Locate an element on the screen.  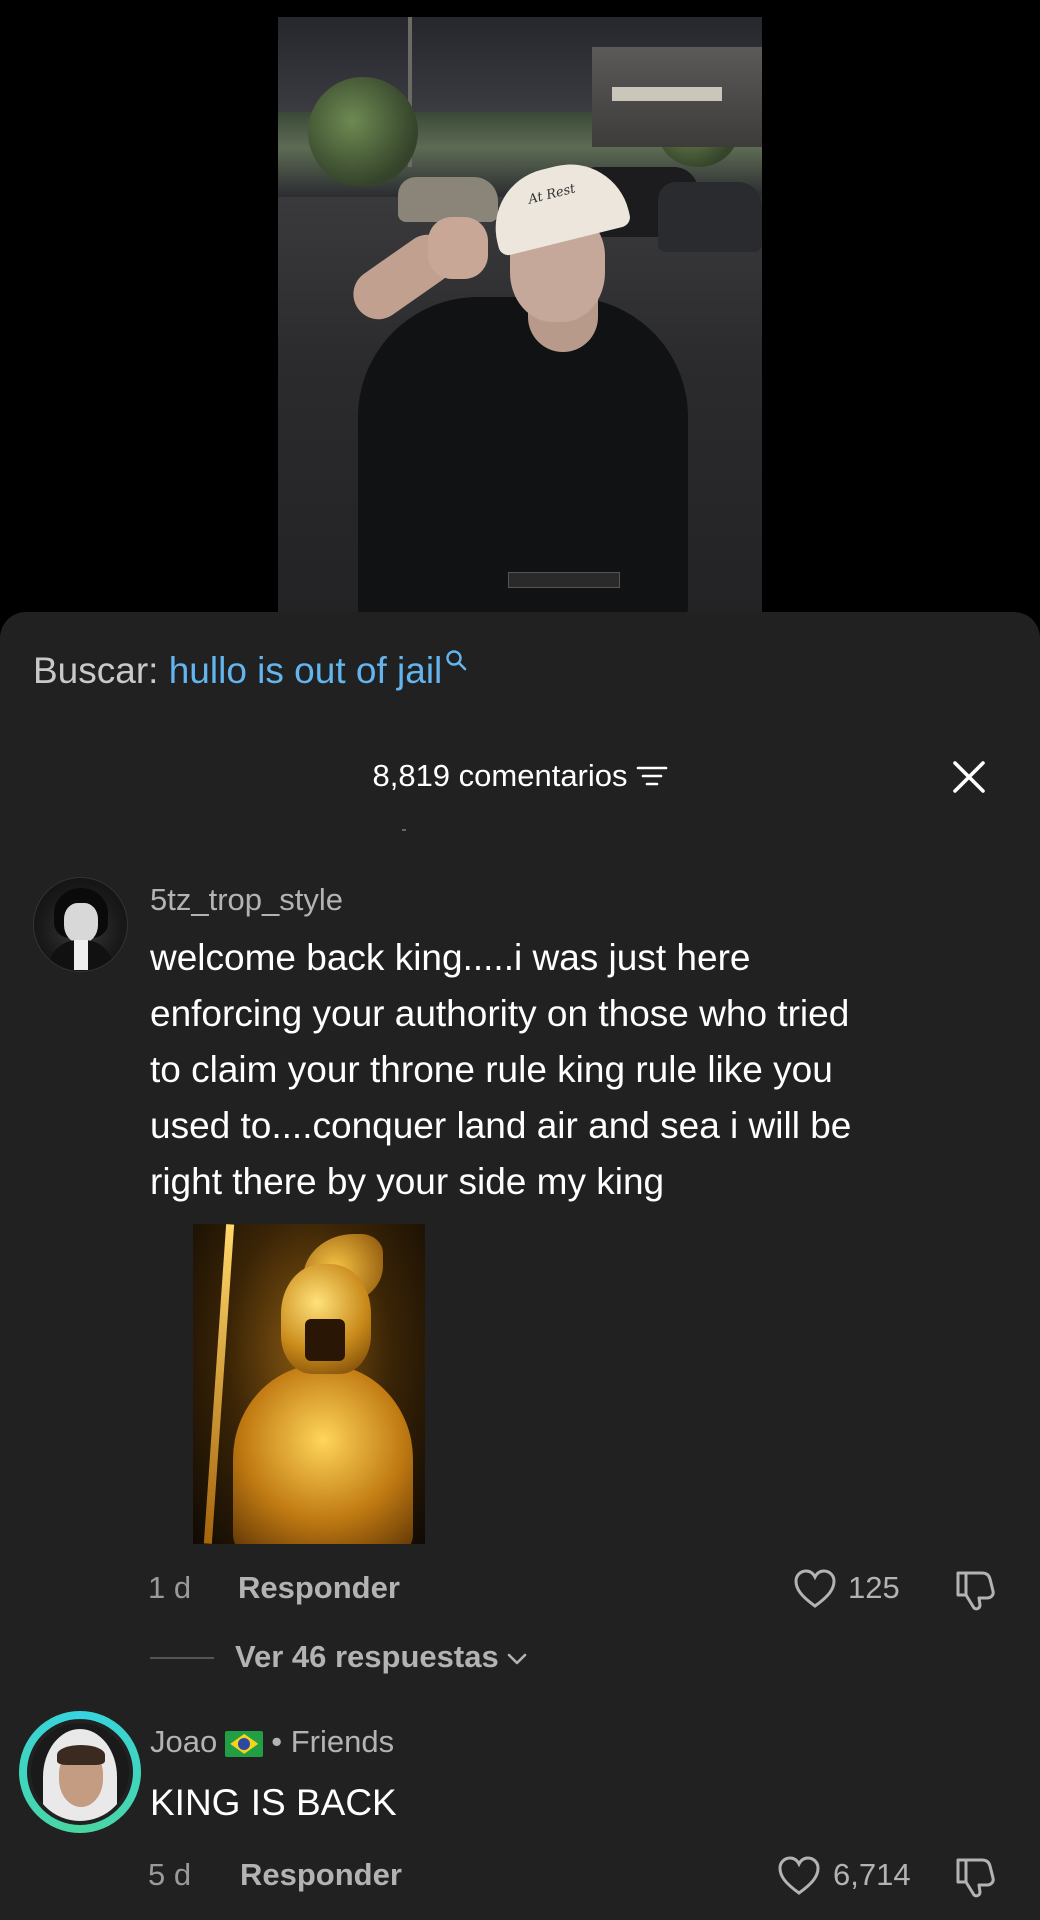
search-query: hullo is out of jail is located at coordinates (306, 670).